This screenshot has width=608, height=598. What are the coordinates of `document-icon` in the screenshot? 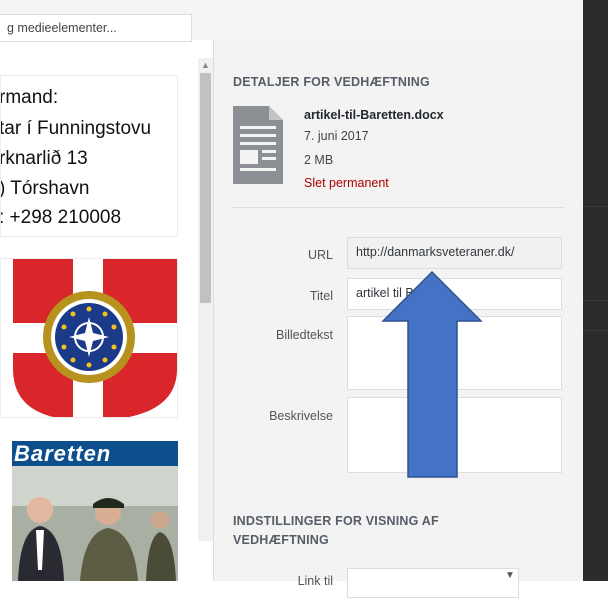 It's located at (258, 145).